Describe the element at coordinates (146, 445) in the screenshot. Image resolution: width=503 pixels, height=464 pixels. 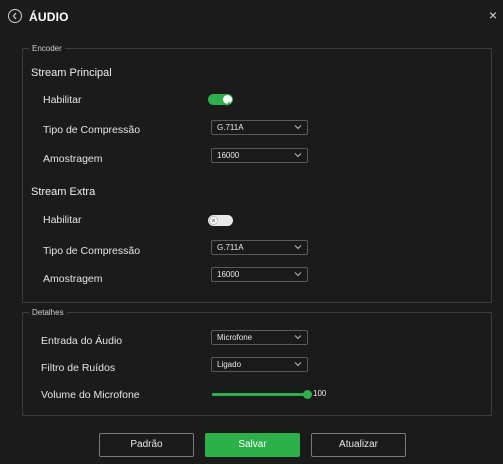
I see `default-button: Padrão` at that location.